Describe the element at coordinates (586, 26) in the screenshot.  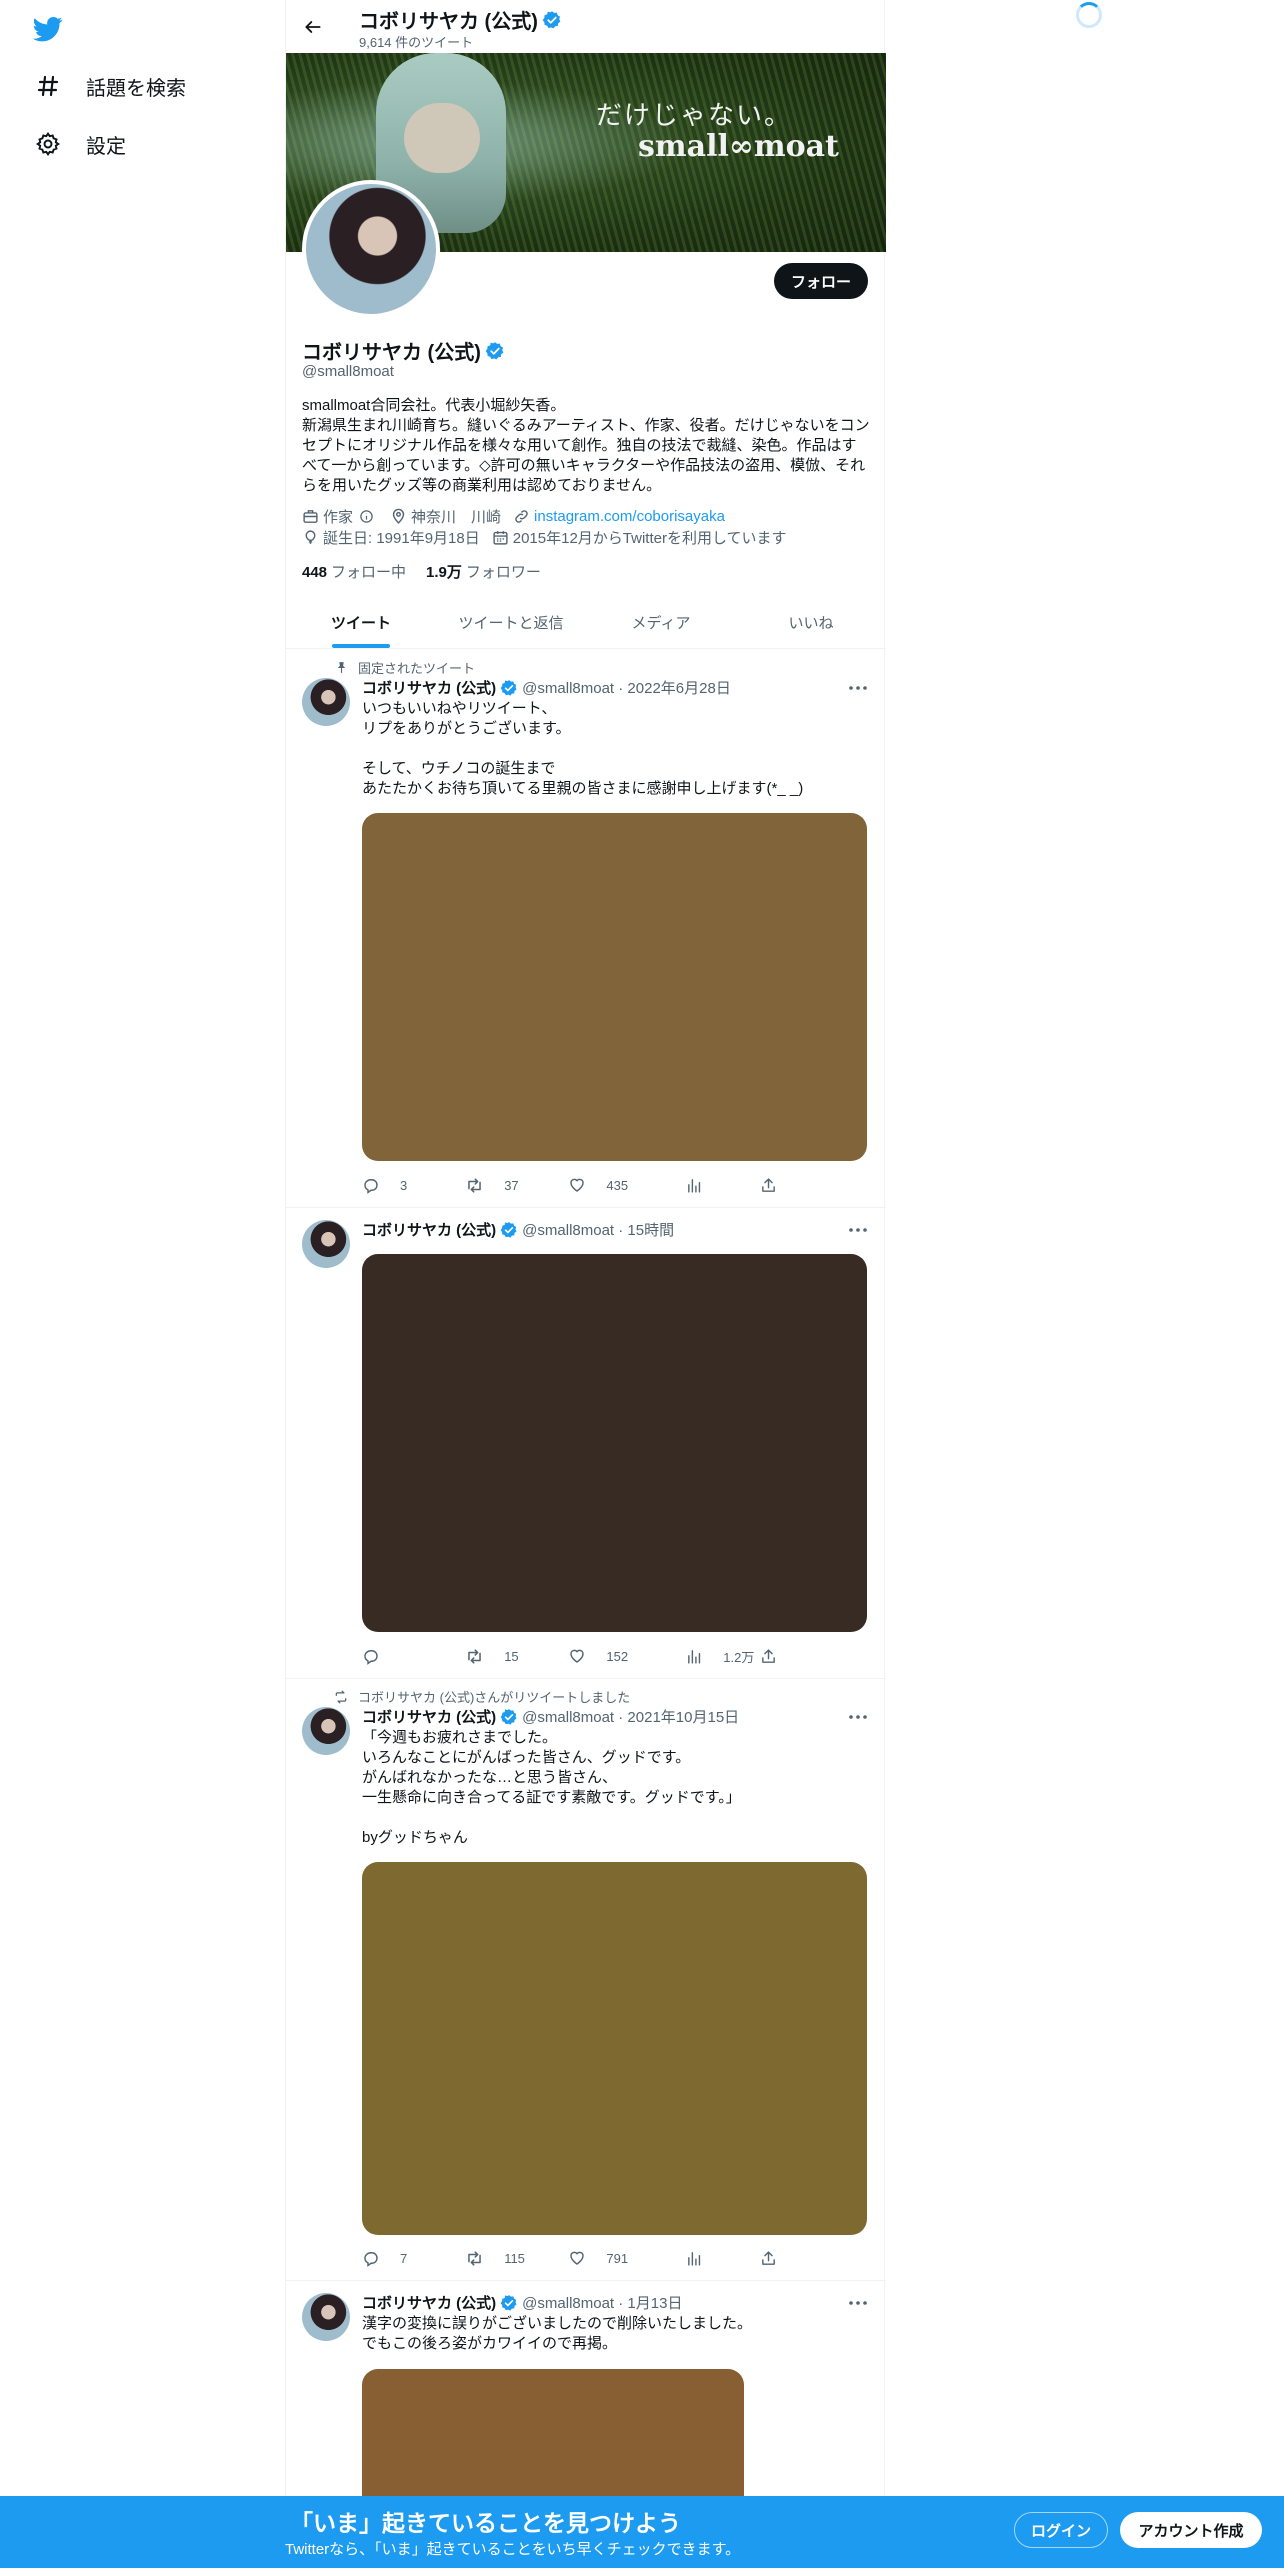
I see `profile-header-bar: コボリサヤカ (公式) 9,614 件のツイート` at that location.